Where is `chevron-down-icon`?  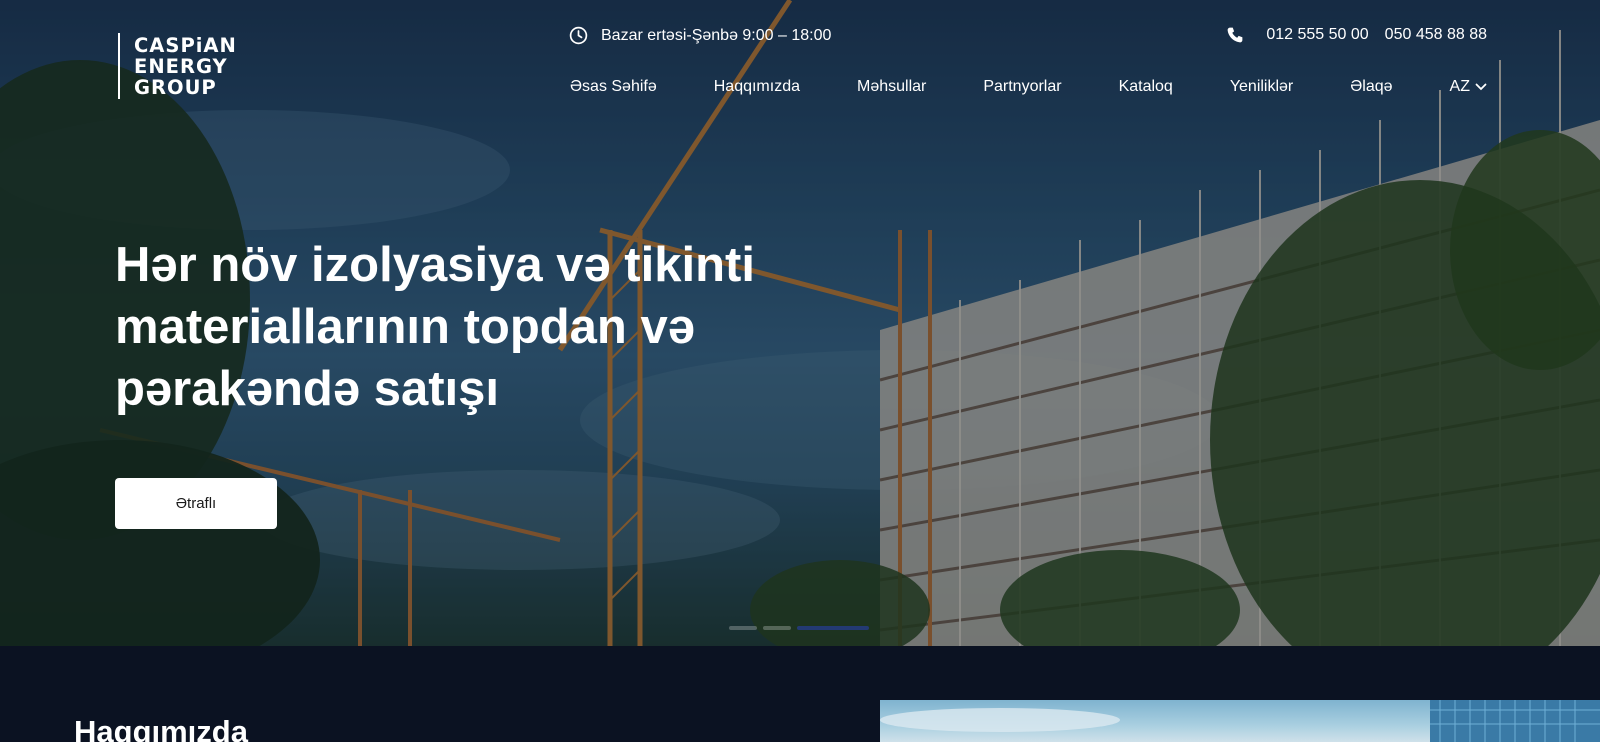 chevron-down-icon is located at coordinates (1481, 87).